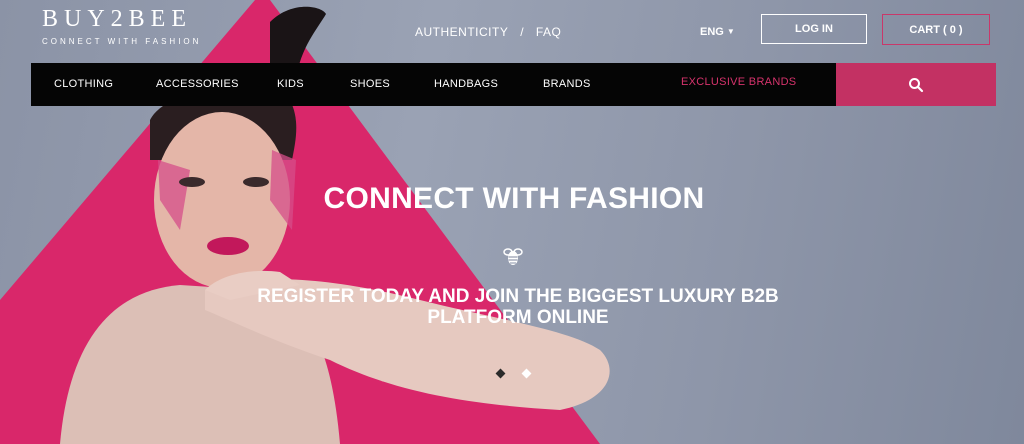 The height and width of the screenshot is (444, 1024). I want to click on language-selector: ENG ▼, so click(717, 32).